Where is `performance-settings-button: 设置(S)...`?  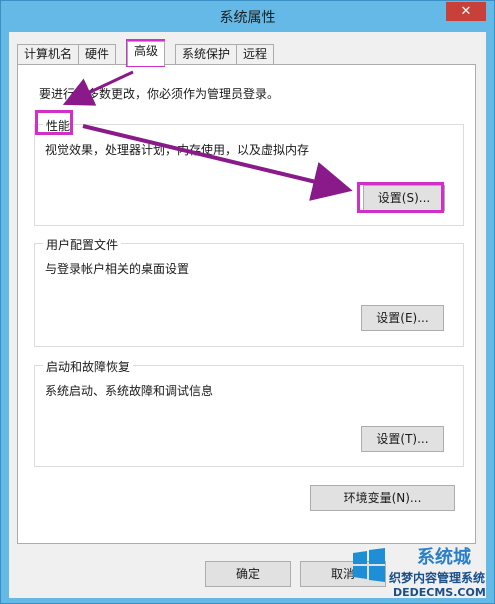 performance-settings-button: 设置(S)... is located at coordinates (404, 198).